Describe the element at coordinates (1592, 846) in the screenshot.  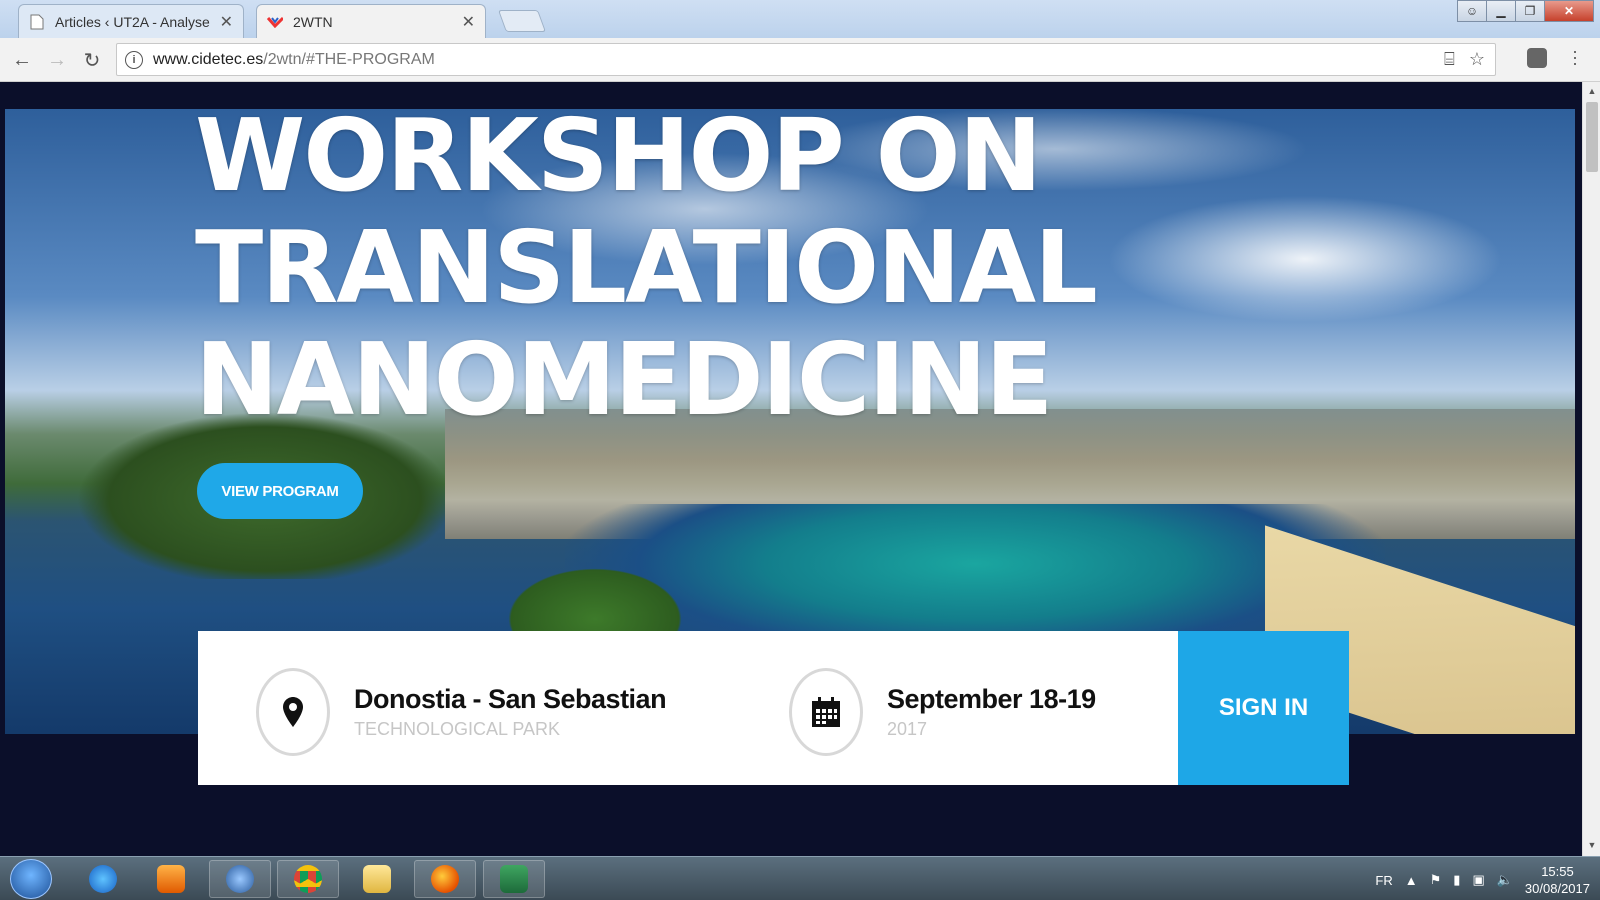
I see `scroll-down-icon: ▼` at that location.